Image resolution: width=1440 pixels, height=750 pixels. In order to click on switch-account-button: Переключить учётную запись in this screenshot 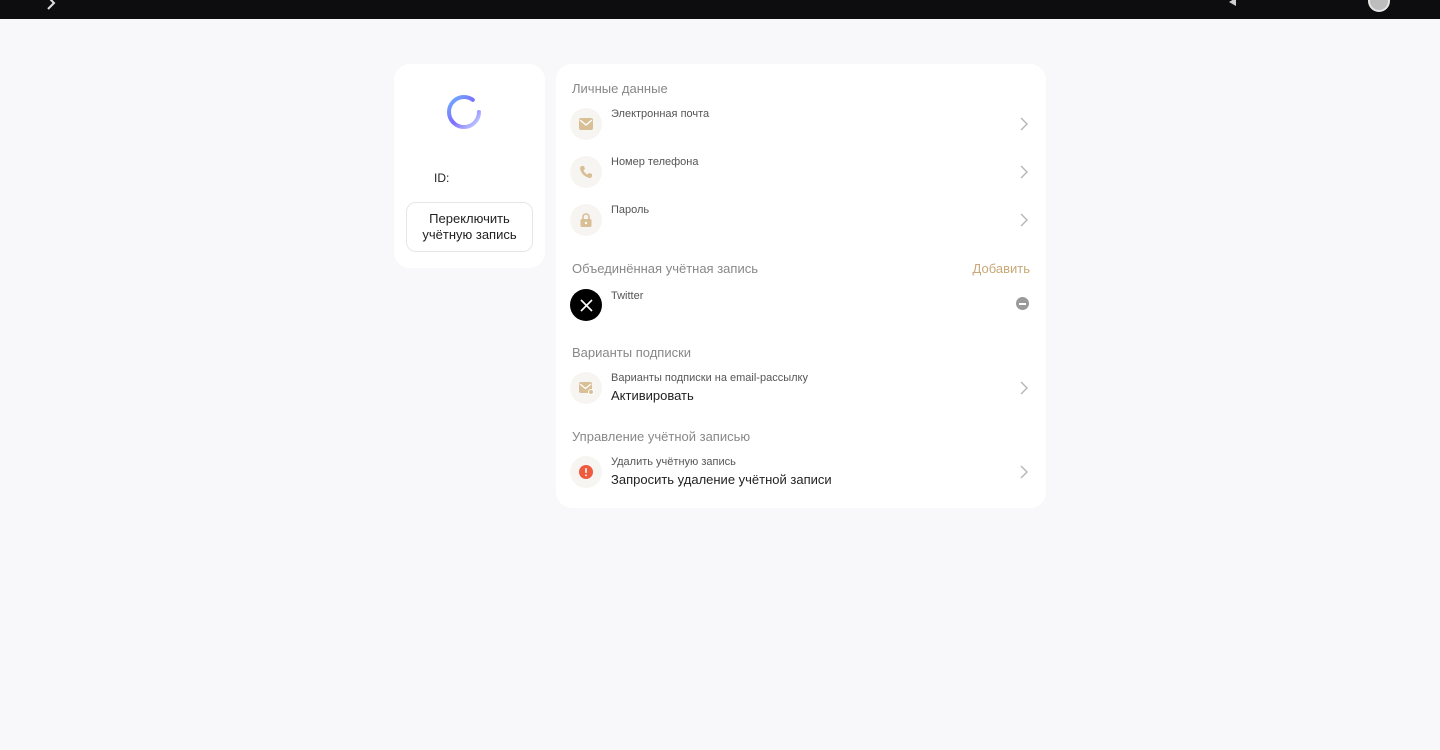, I will do `click(469, 227)`.